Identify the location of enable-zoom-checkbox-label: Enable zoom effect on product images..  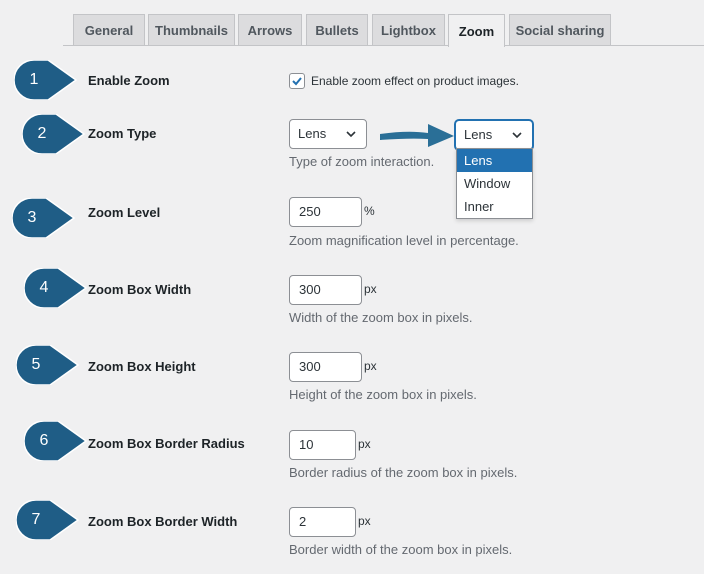
(415, 81).